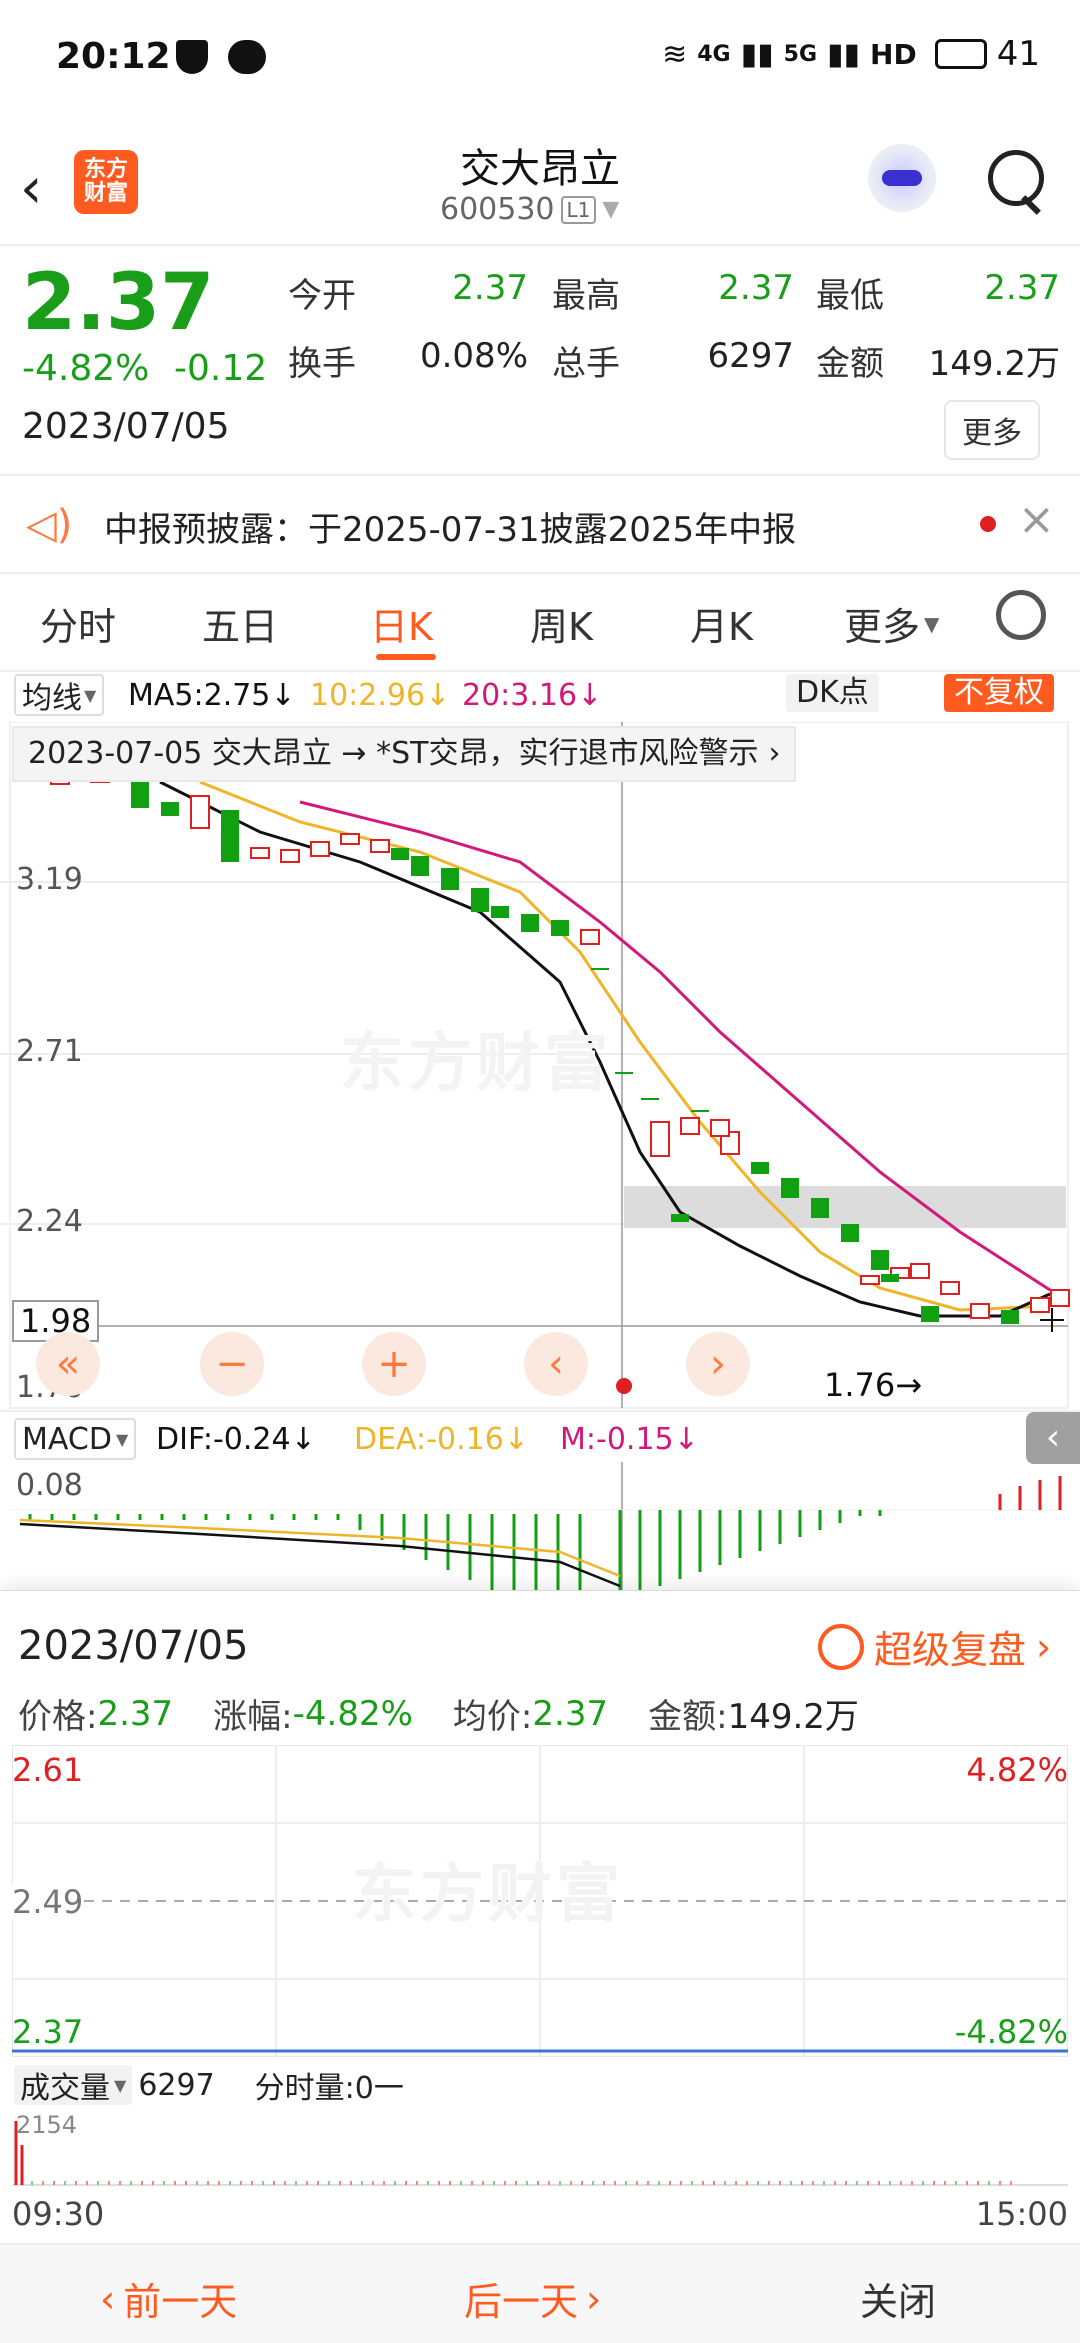 The image size is (1080, 2343). I want to click on zoom-out-icon: −, so click(232, 1364).